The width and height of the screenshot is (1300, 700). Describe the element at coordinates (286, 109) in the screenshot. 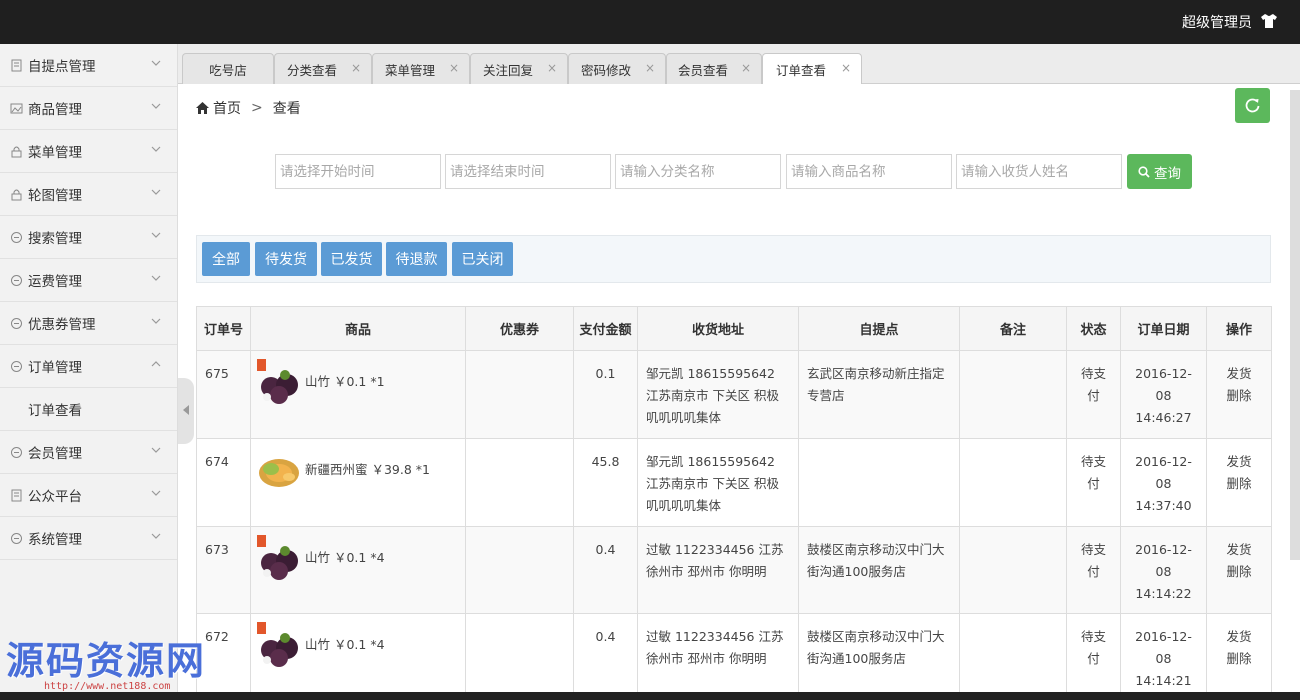

I see `breadcrumb-current: 查看` at that location.